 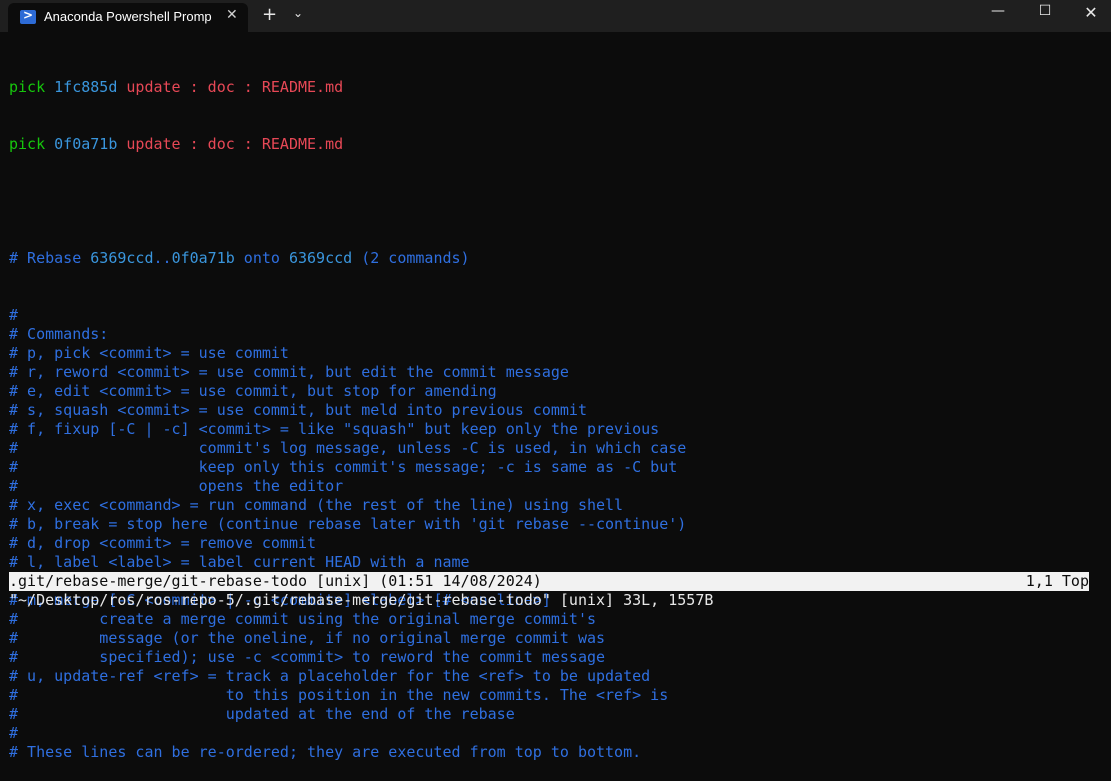 I want to click on maximize-button: ☐, so click(x=1045, y=14).